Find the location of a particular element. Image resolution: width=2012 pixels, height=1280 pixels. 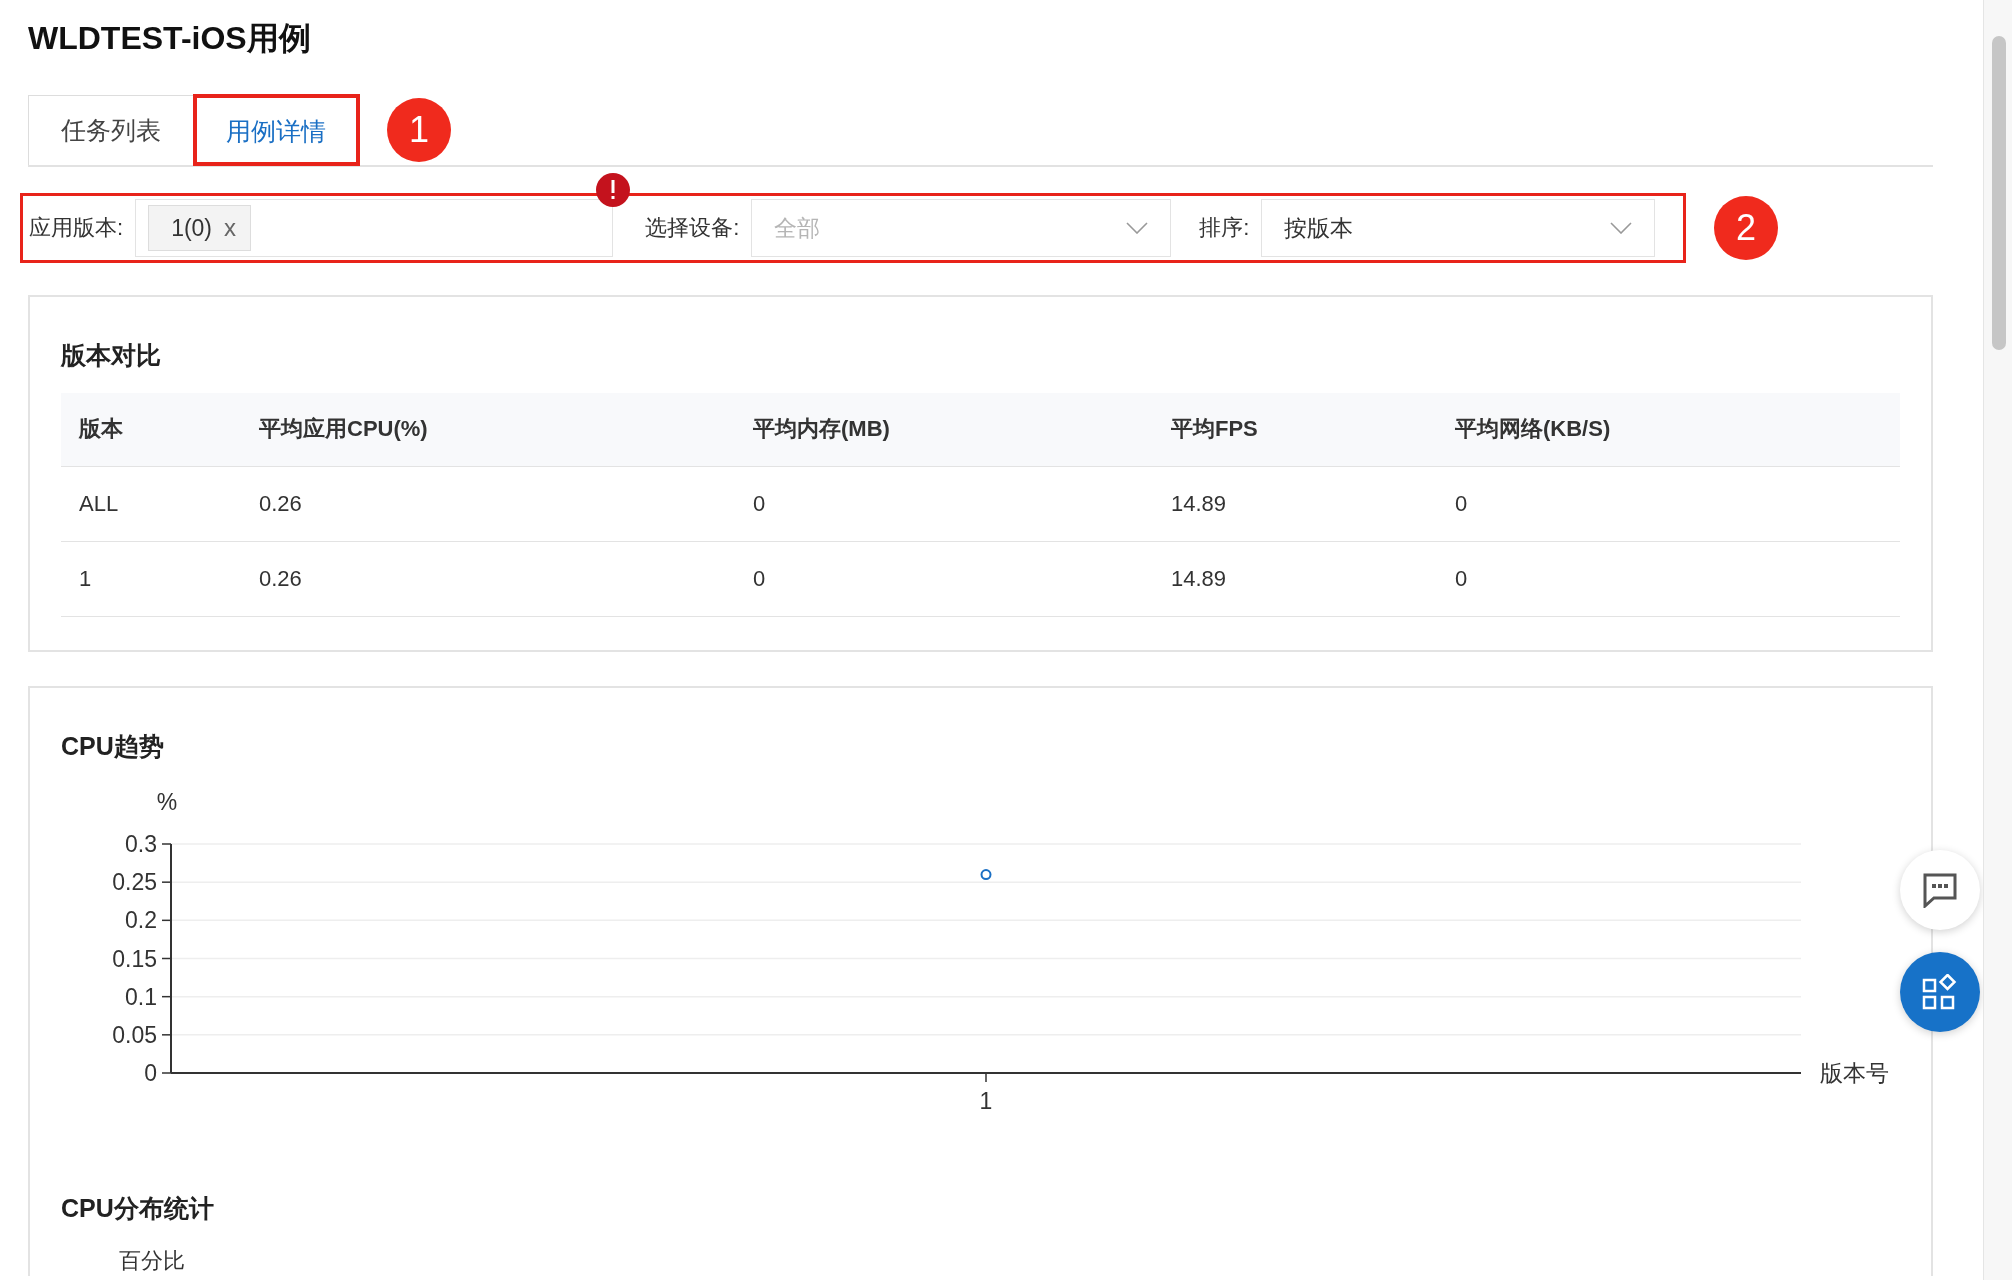

tab: 用例详情 is located at coordinates (276, 130).